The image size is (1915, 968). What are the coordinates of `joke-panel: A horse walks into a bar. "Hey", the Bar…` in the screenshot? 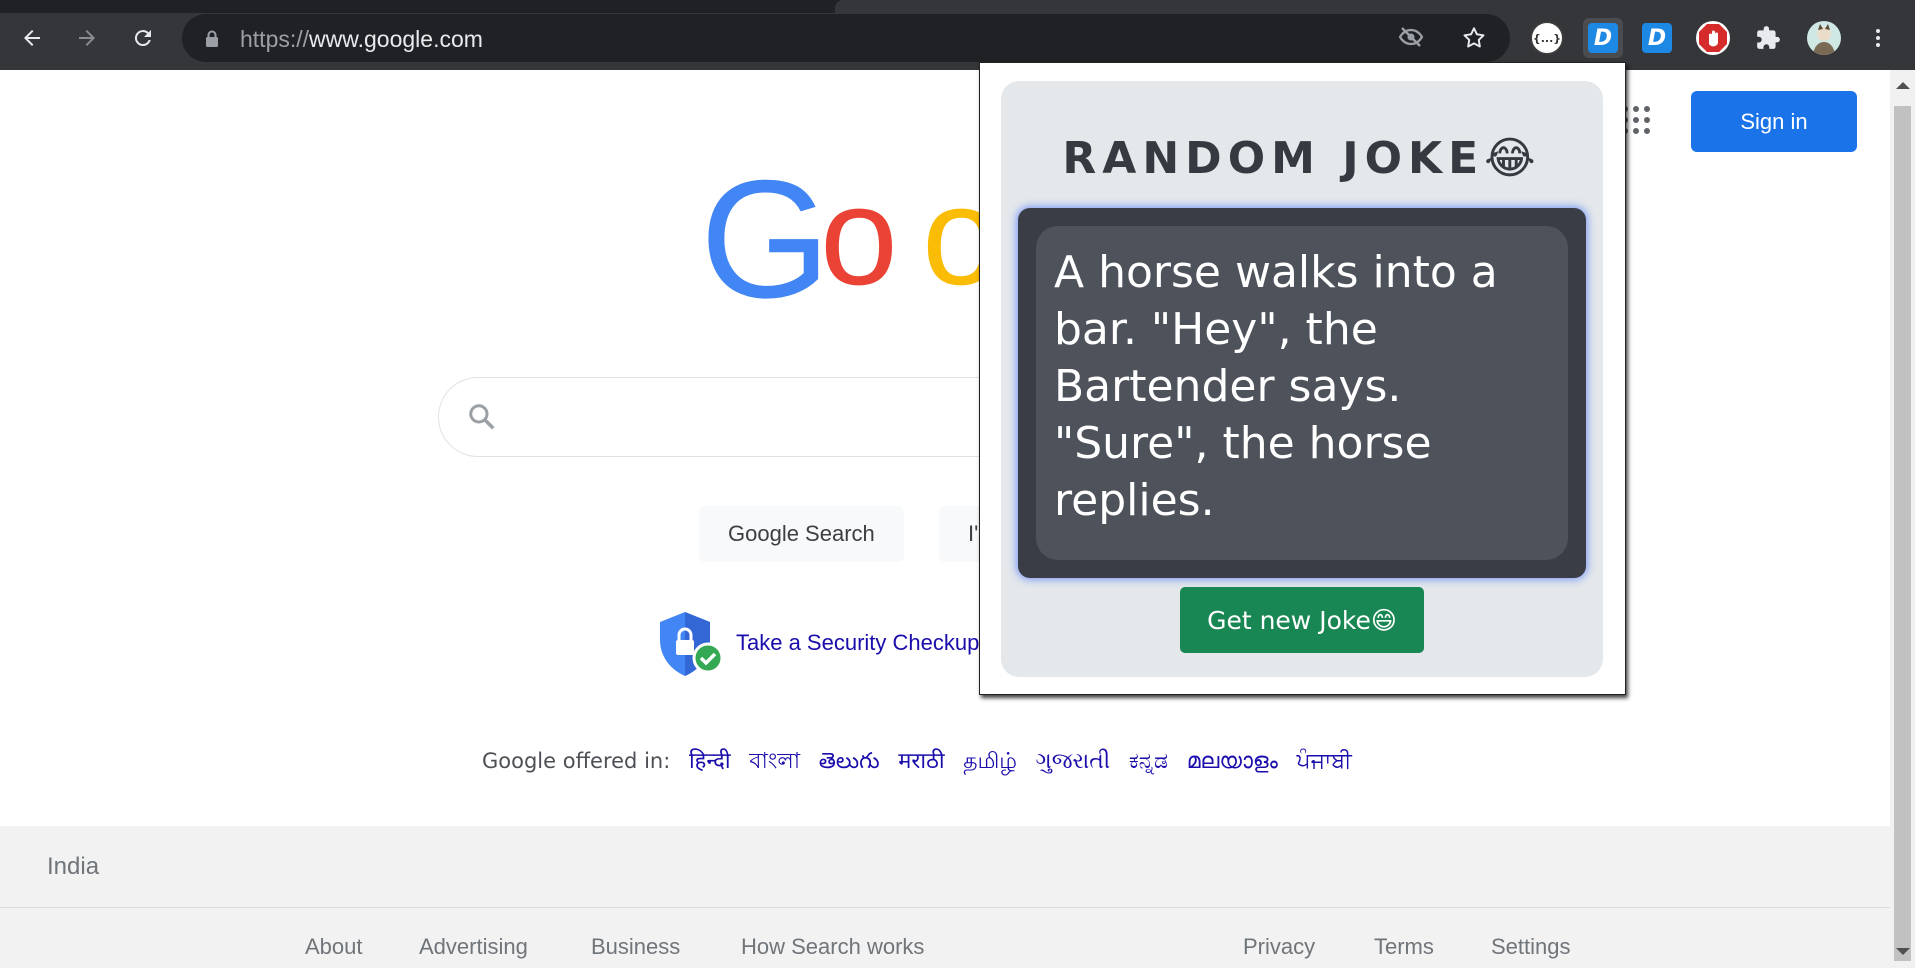 It's located at (1302, 393).